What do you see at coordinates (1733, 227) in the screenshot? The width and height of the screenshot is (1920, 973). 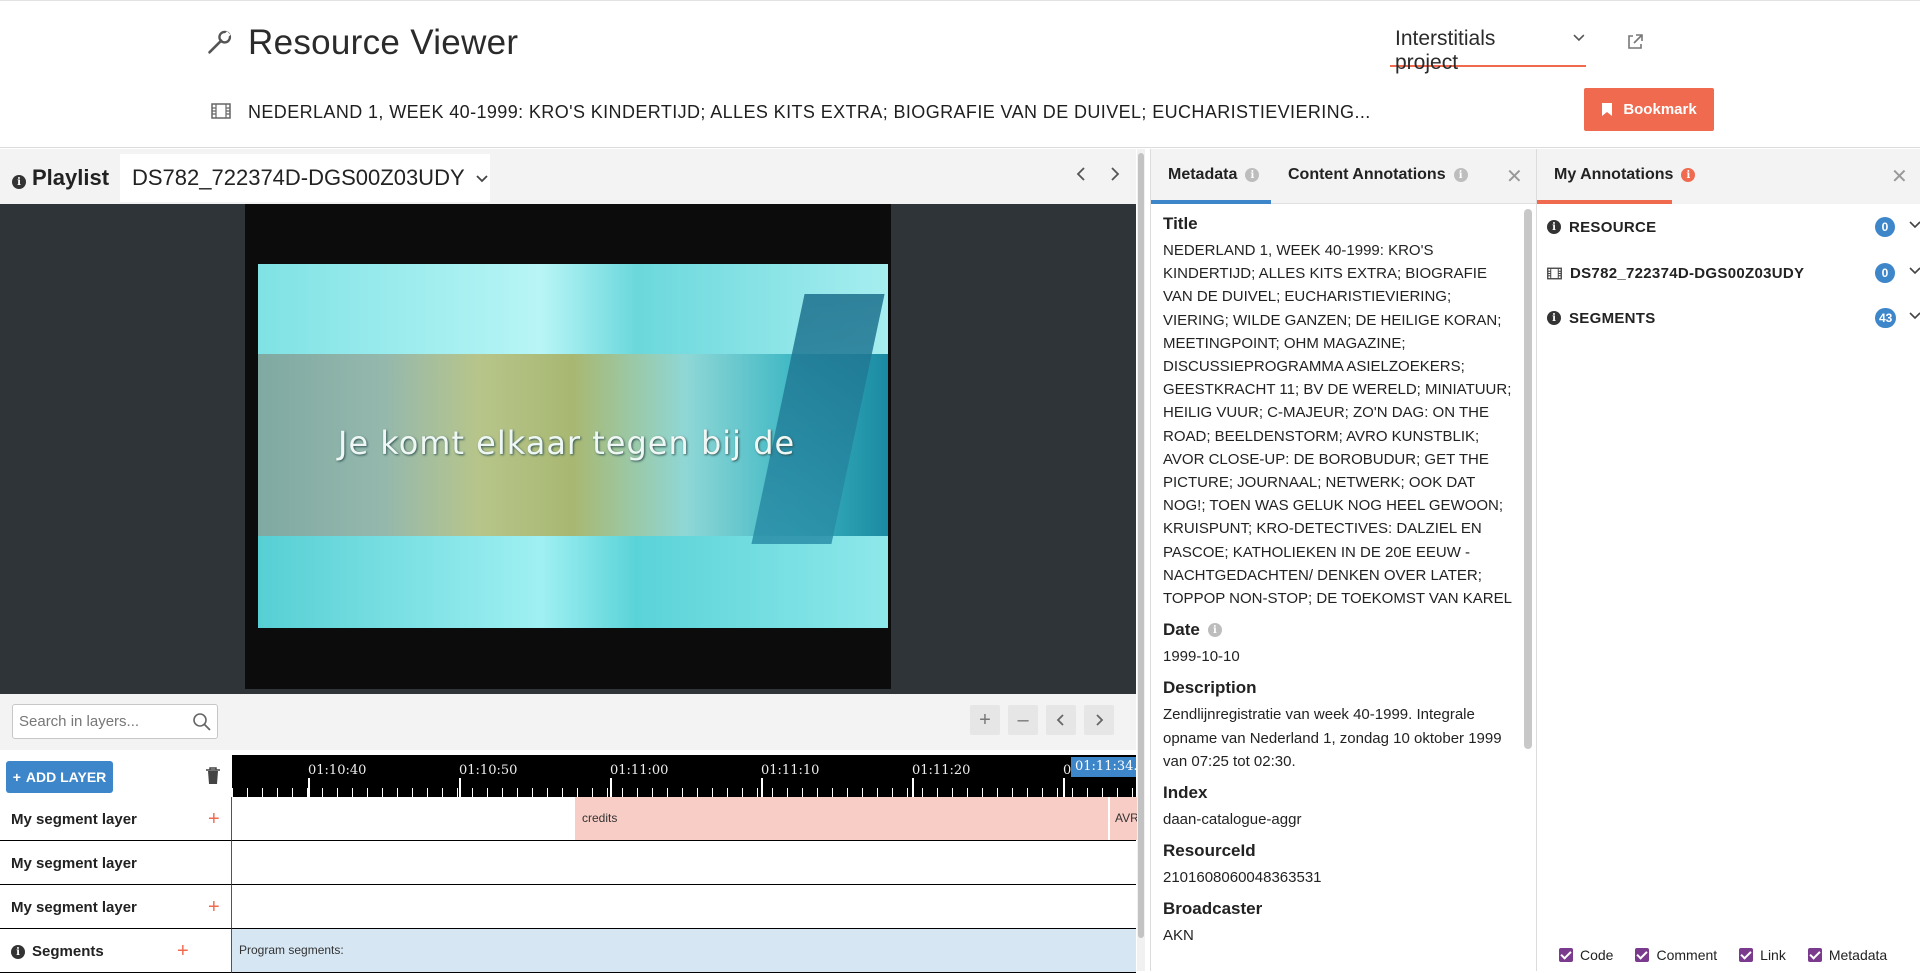 I see `section-resource: i RESOURCE 0` at bounding box center [1733, 227].